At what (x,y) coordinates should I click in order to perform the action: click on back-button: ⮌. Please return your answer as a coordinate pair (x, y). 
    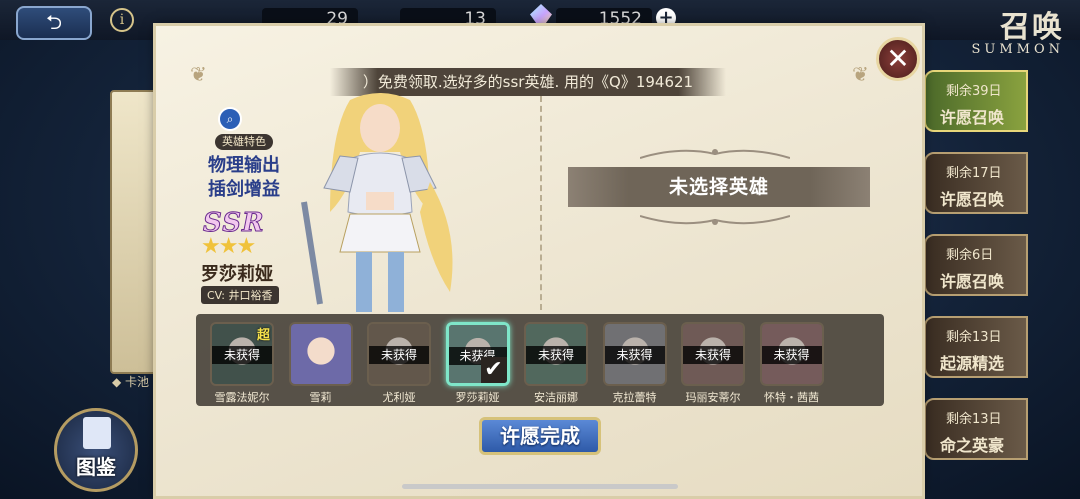
    Looking at the image, I should click on (54, 23).